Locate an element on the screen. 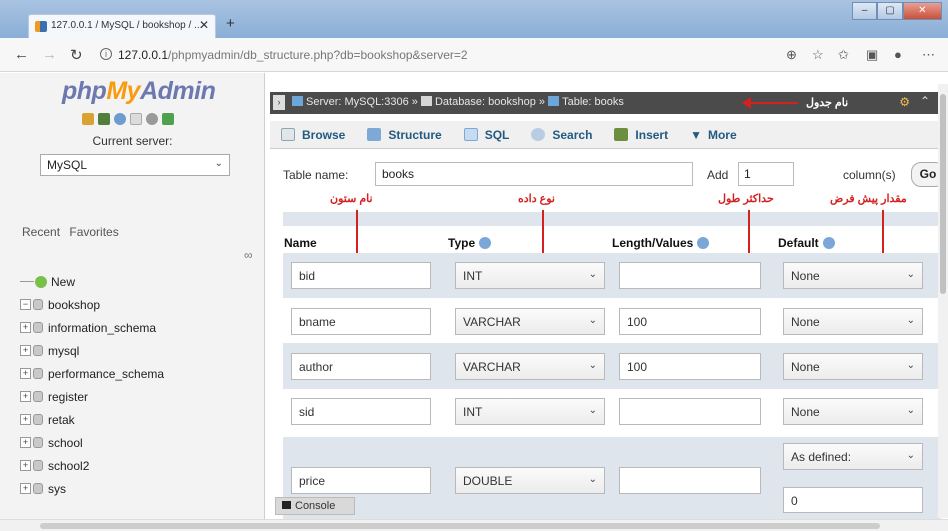 The image size is (948, 531). settings-icon: ⚙ is located at coordinates (904, 102).